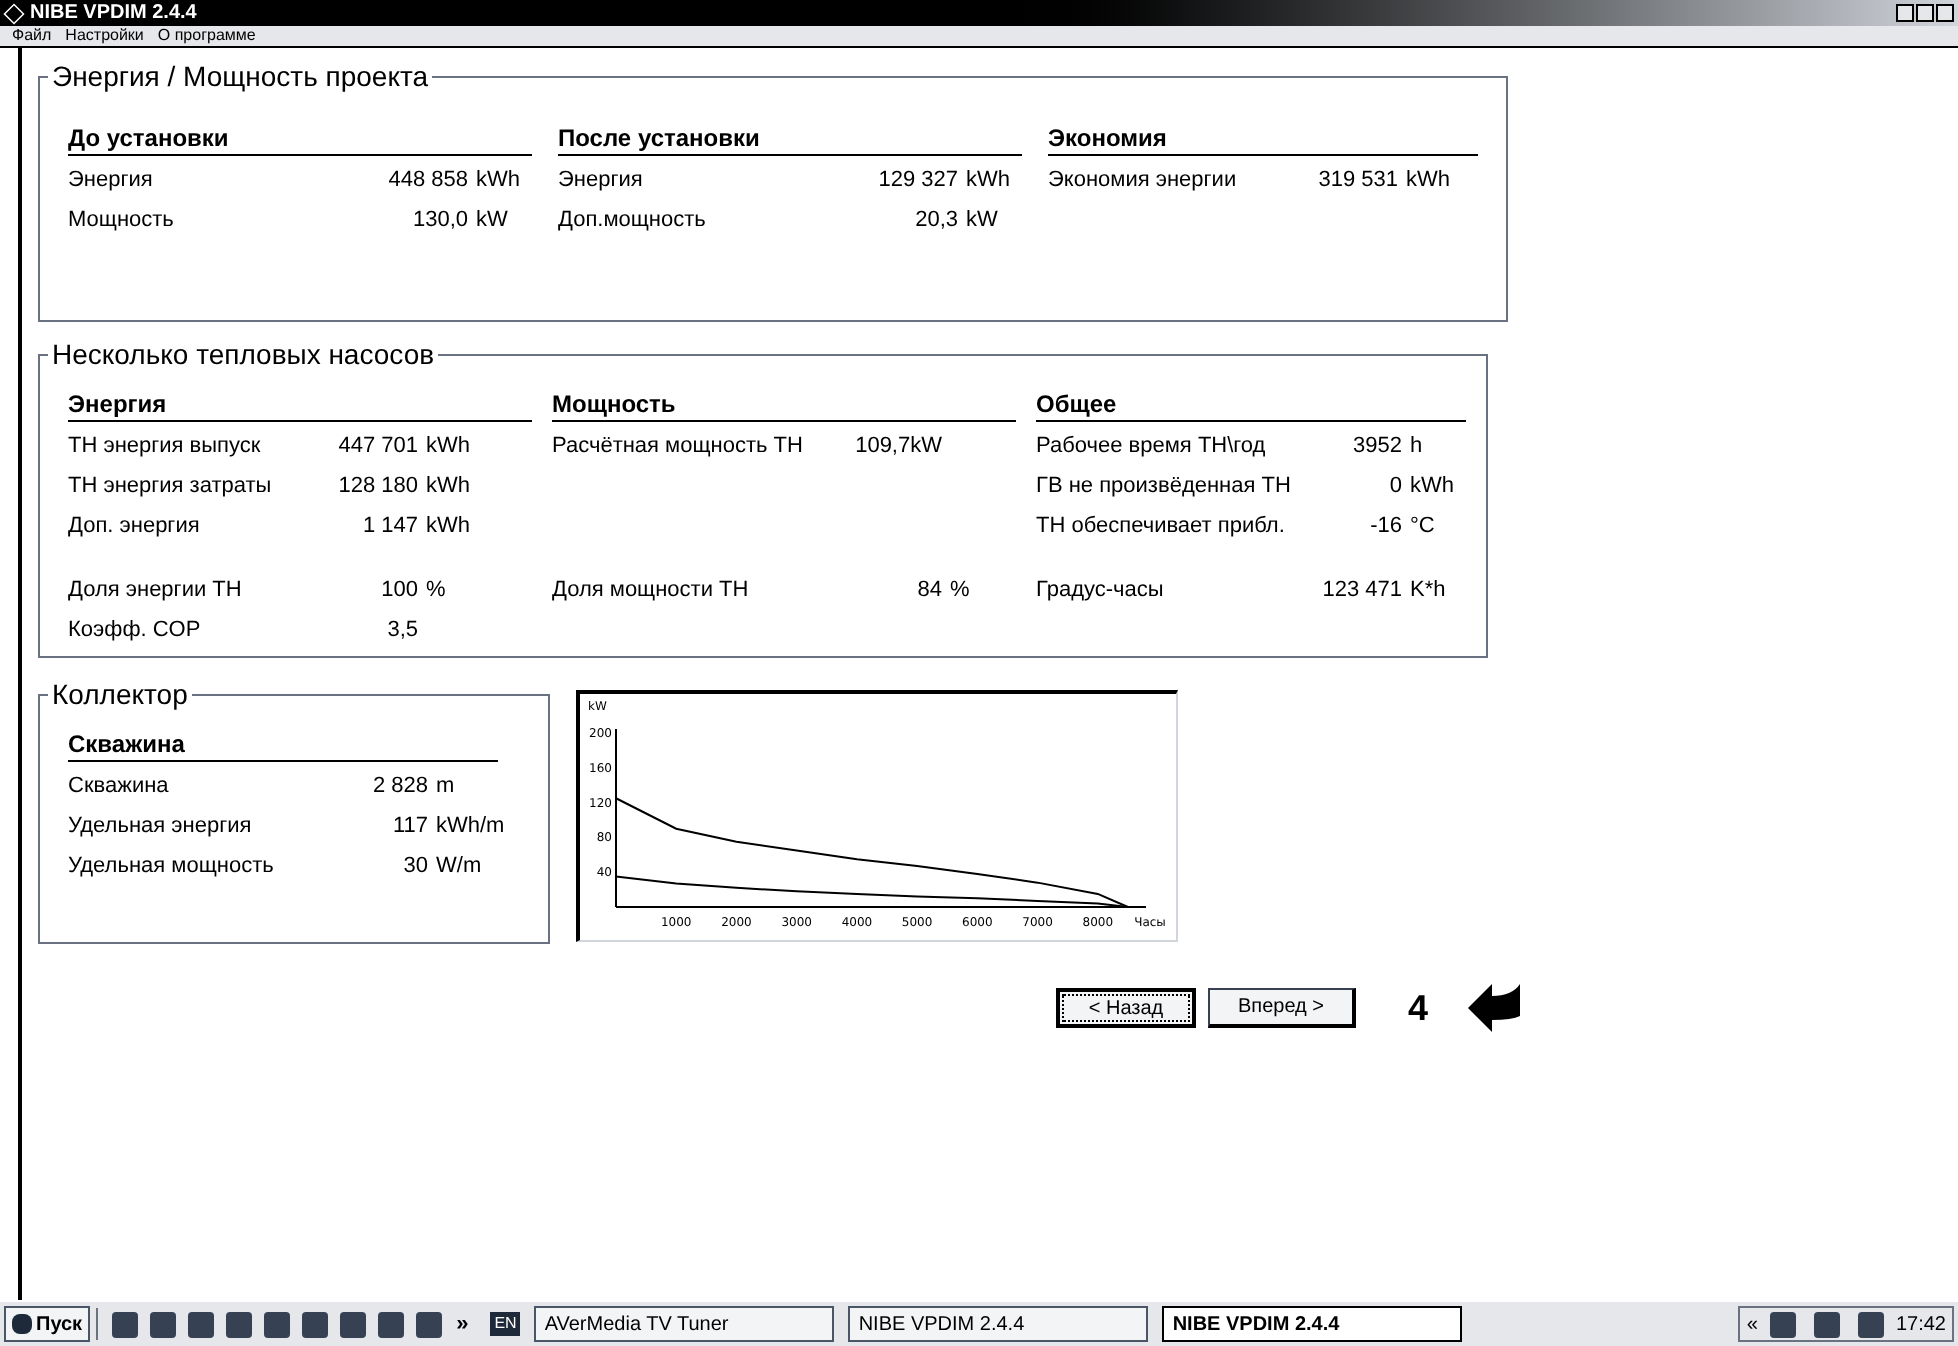 This screenshot has width=1958, height=1346. I want to click on unit-label: W/m, so click(459, 866).